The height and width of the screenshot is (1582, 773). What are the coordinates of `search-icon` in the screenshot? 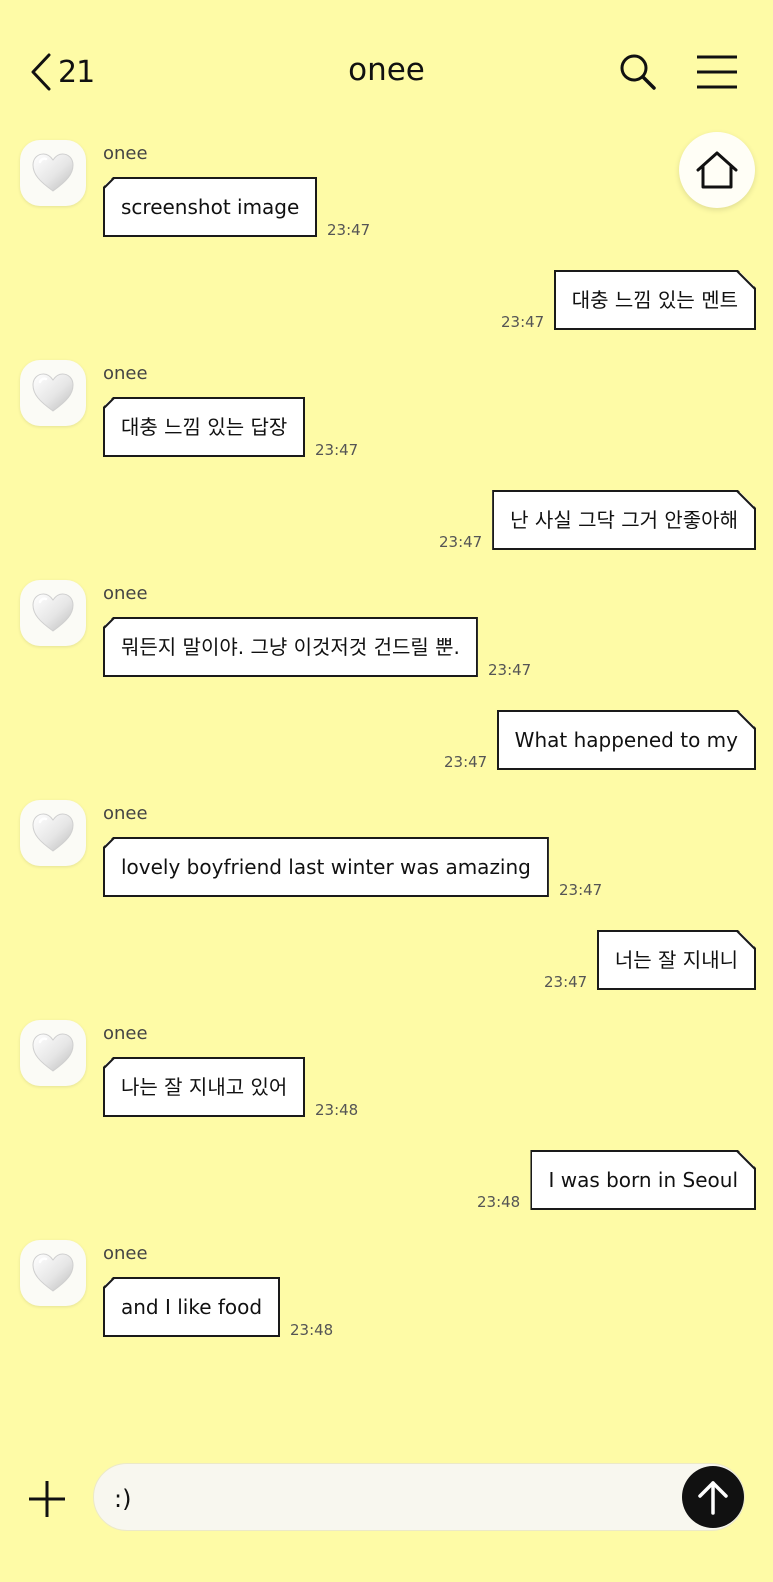 It's located at (638, 72).